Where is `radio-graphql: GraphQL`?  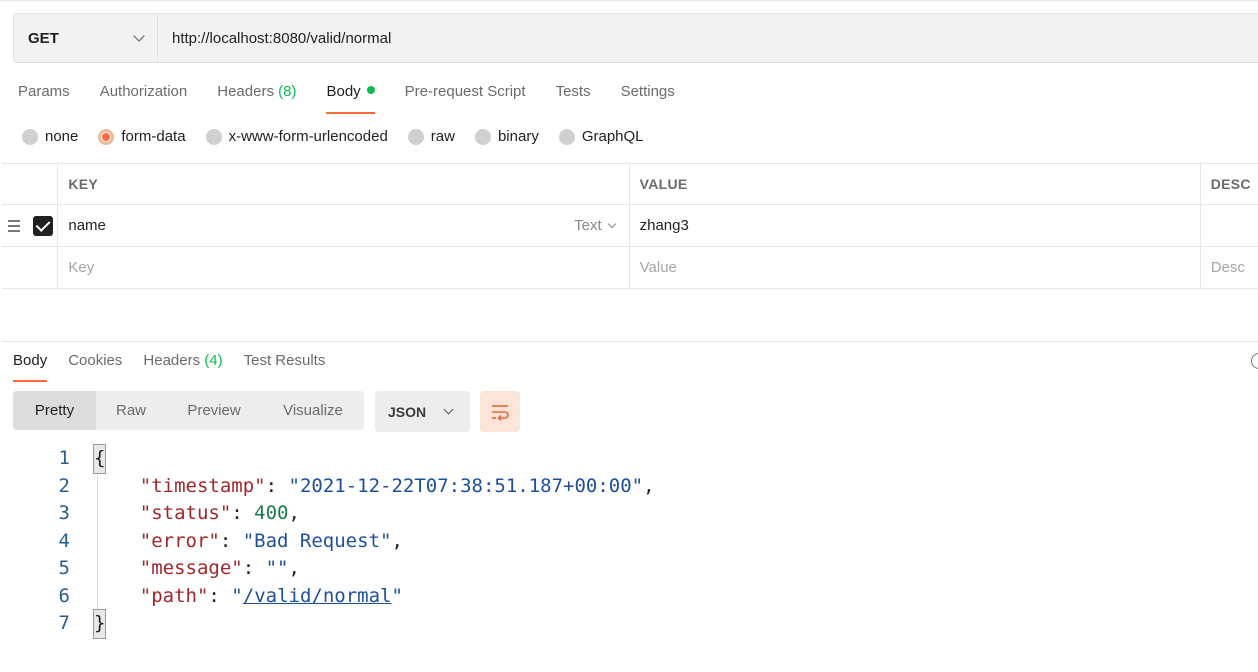
radio-graphql: GraphQL is located at coordinates (601, 136).